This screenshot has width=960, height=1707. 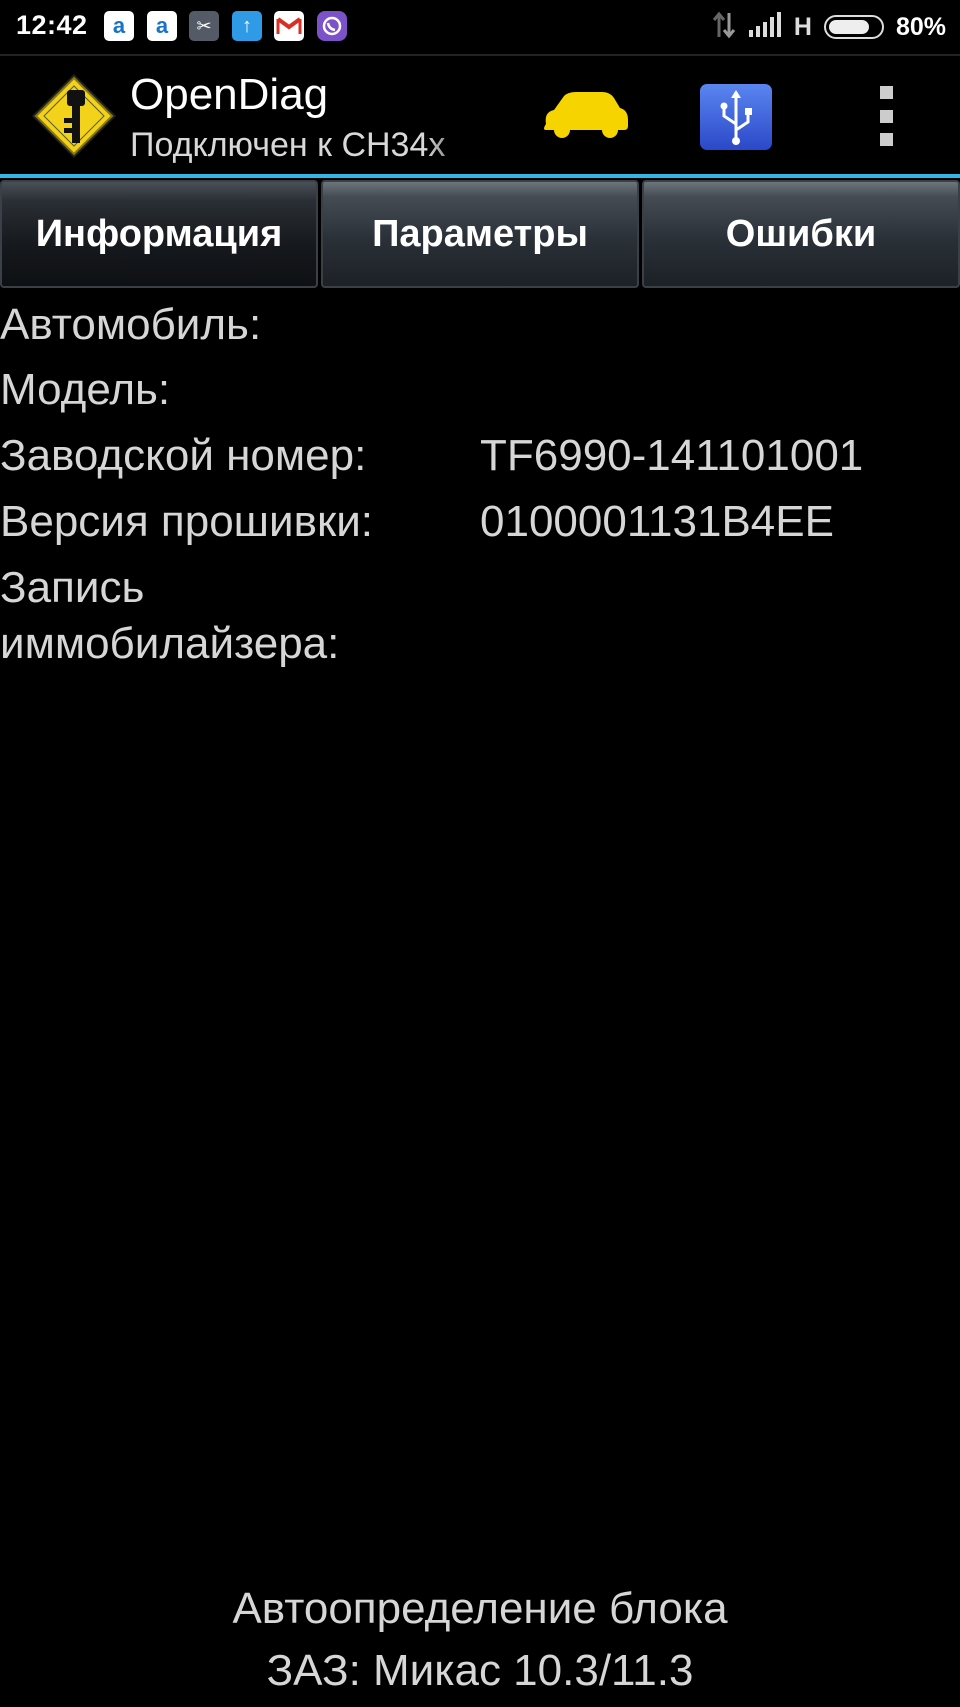 What do you see at coordinates (159, 234) in the screenshot?
I see `tab-information: Информация` at bounding box center [159, 234].